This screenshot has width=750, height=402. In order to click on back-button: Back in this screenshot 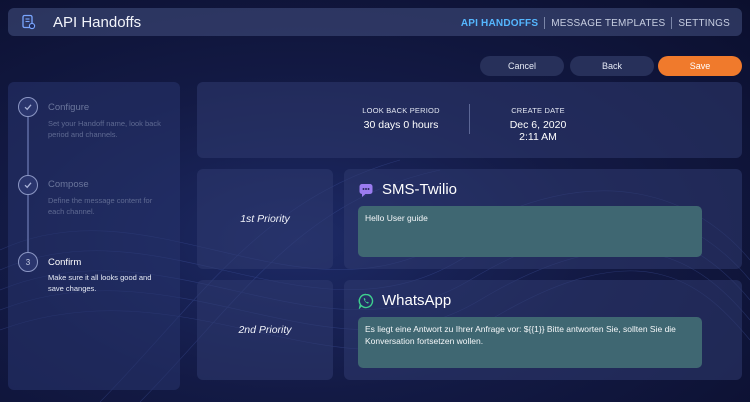, I will do `click(612, 66)`.